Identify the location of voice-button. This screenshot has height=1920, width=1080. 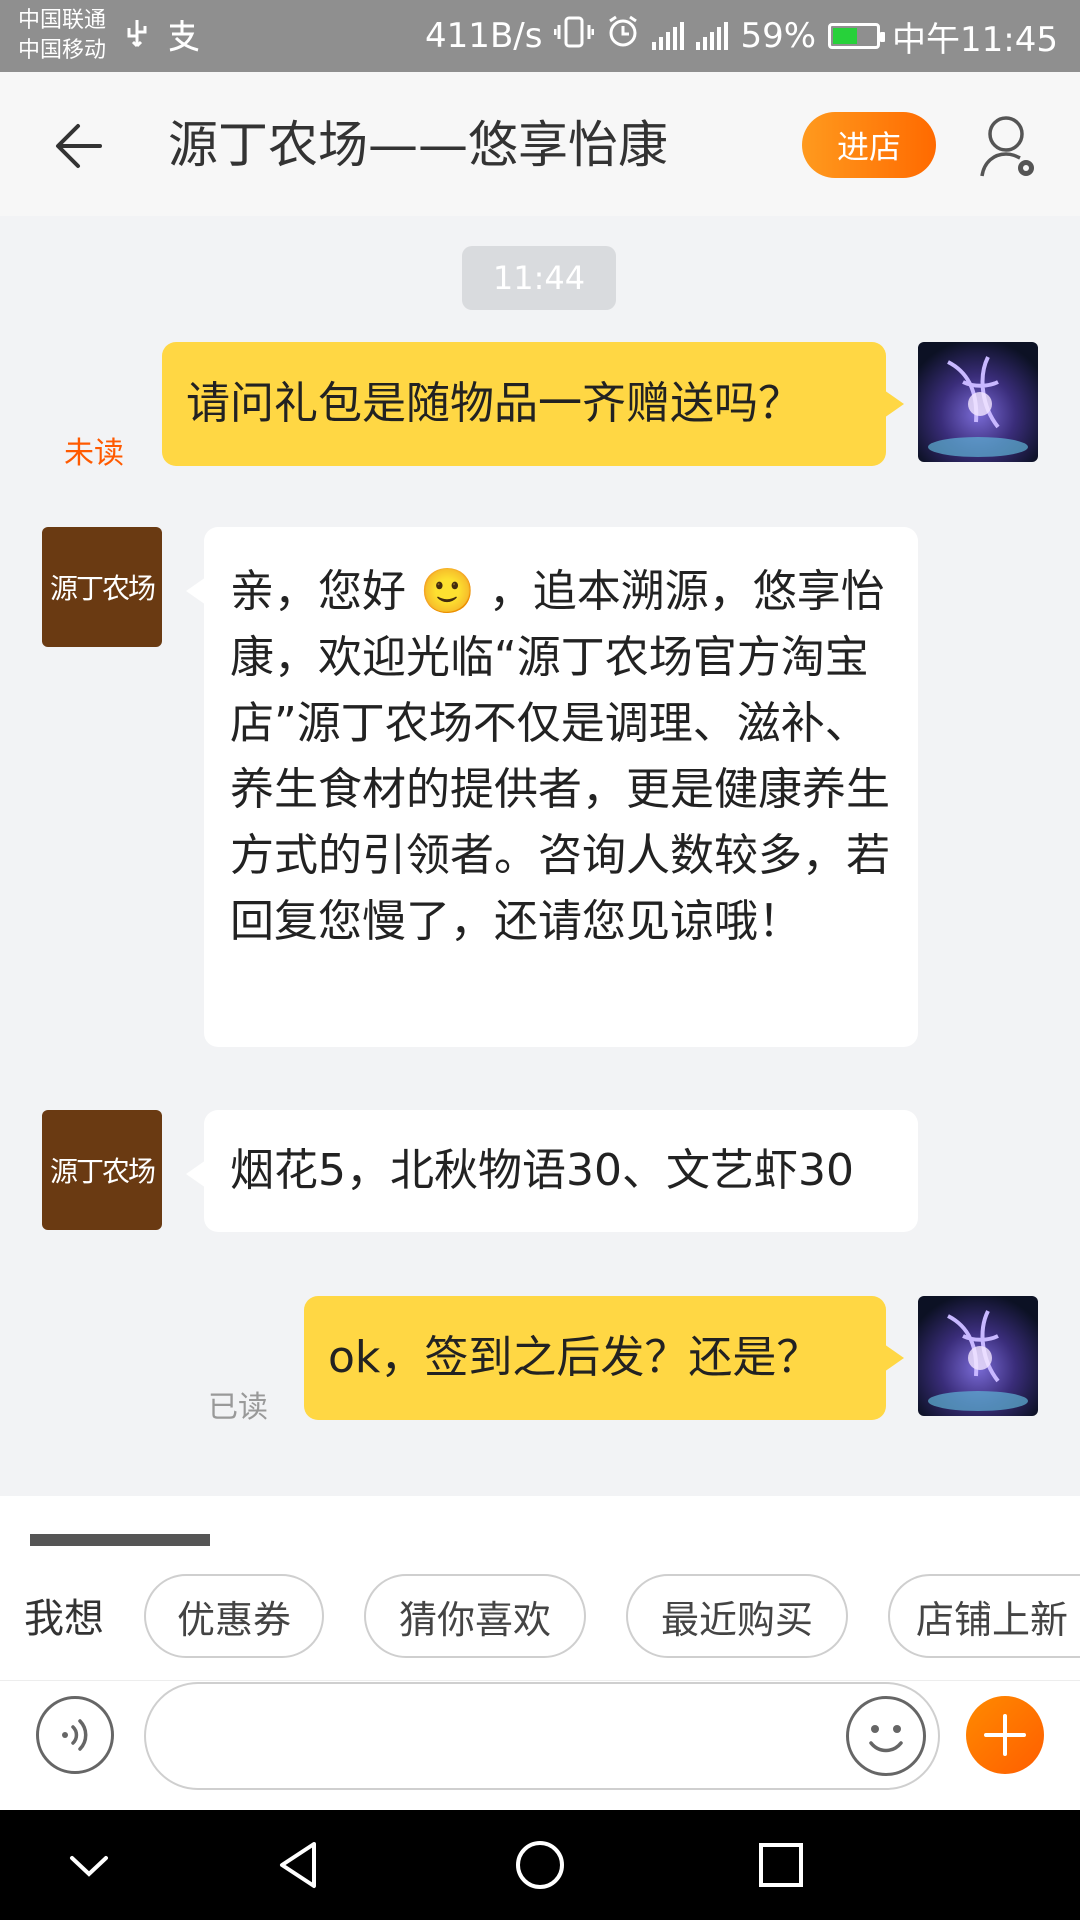
(75, 1735).